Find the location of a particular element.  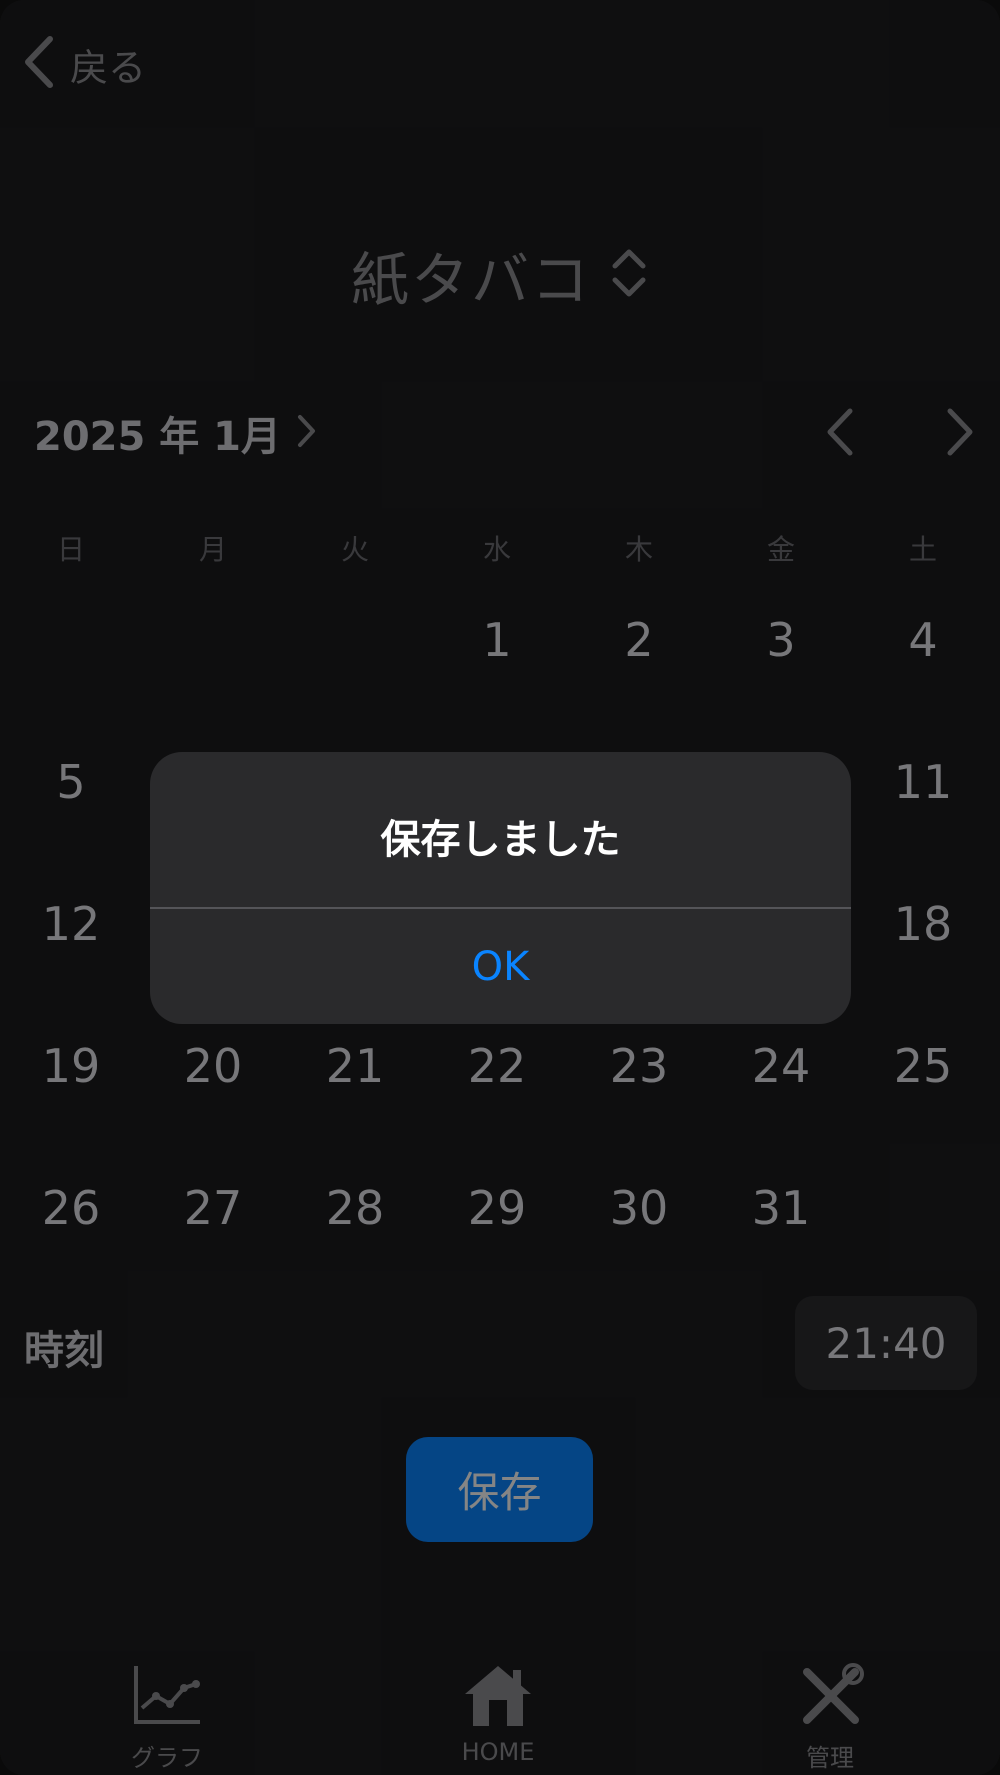

alert-dialog: 保存しました OK is located at coordinates (500, 888).